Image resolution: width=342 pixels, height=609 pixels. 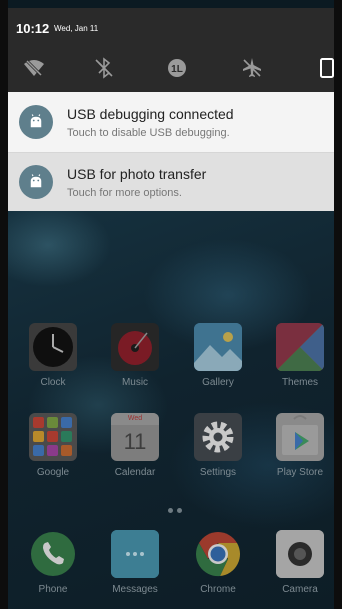 What do you see at coordinates (34, 68) in the screenshot?
I see `wifi-off-icon` at bounding box center [34, 68].